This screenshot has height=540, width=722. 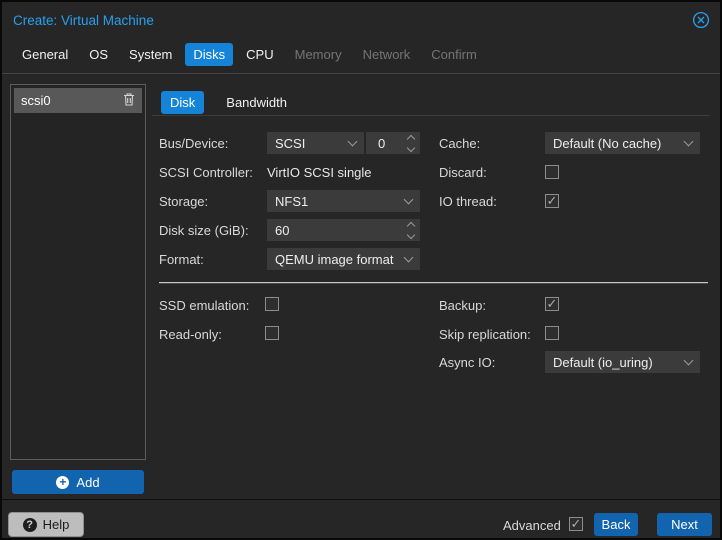 I want to click on disk-subtabs: Disk Bandwidth, so click(x=228, y=102).